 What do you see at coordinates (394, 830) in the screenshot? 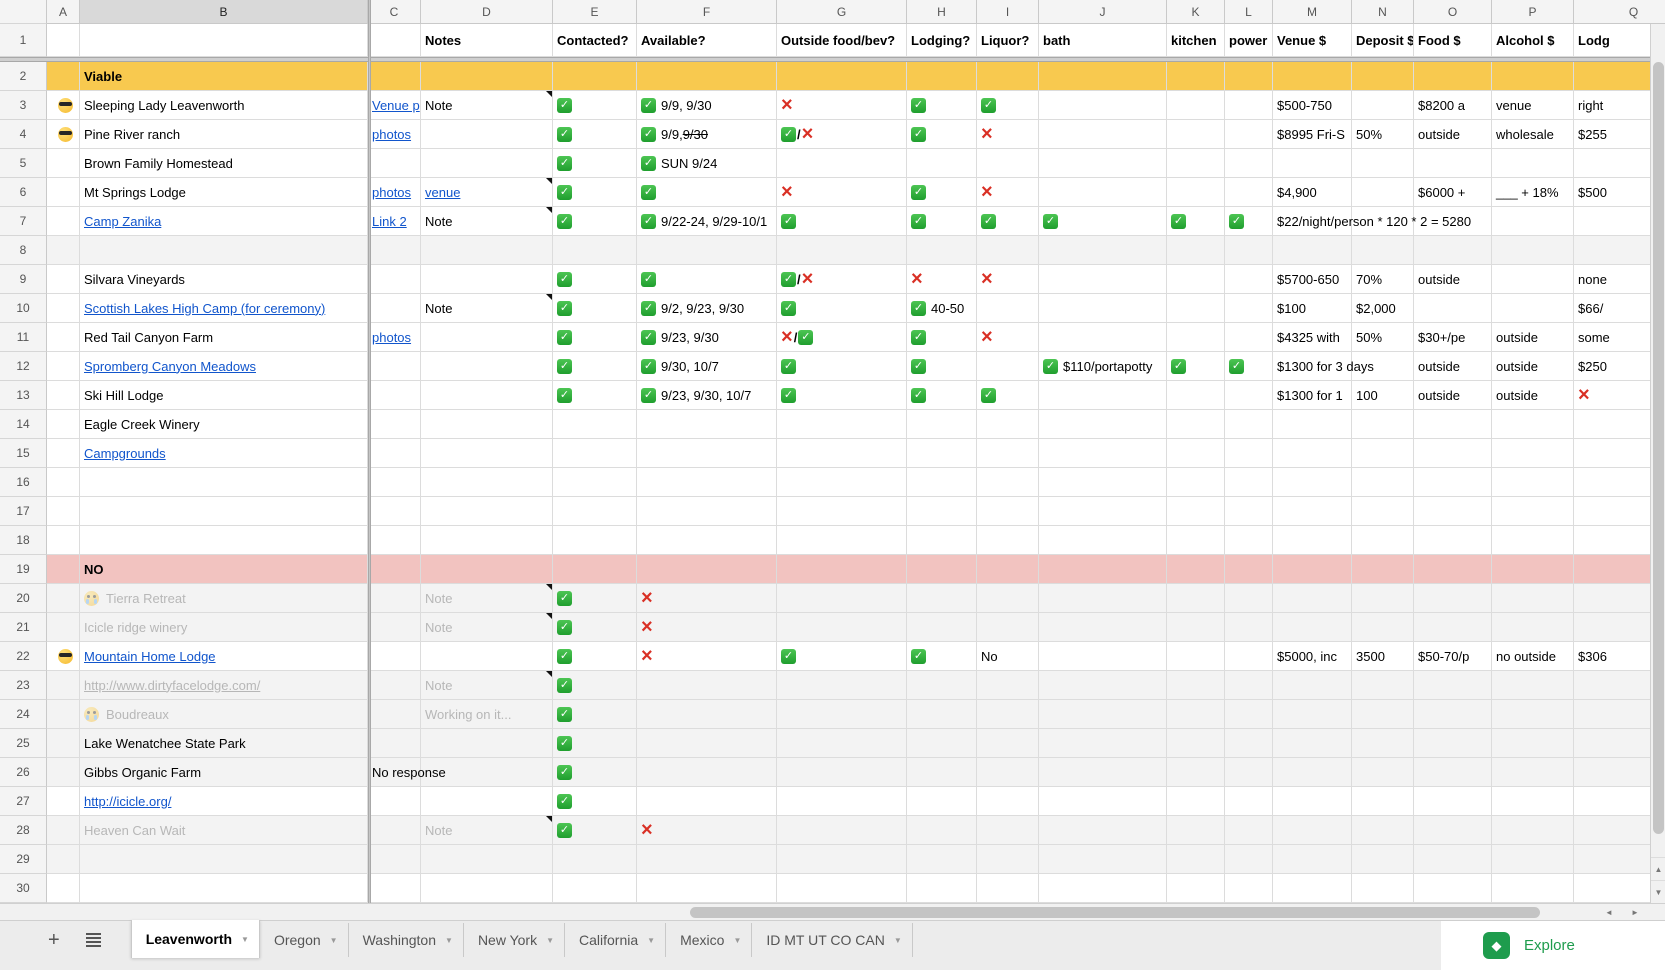
I see `cell-C28` at bounding box center [394, 830].